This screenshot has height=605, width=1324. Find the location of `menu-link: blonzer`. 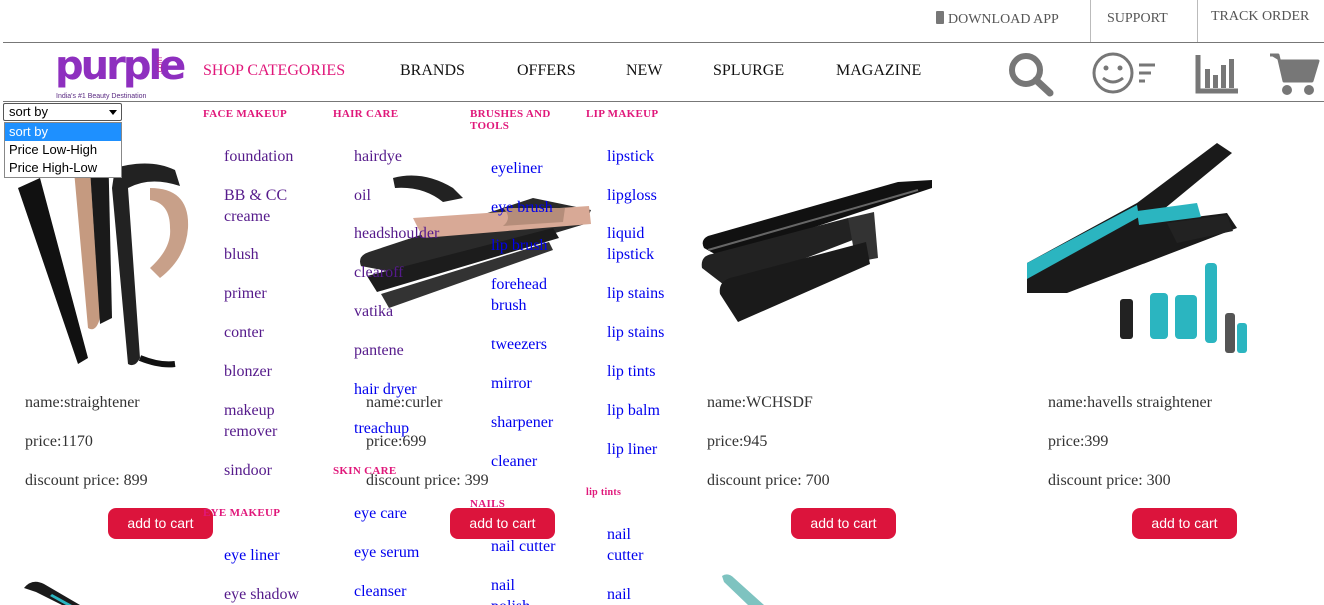

menu-link: blonzer is located at coordinates (248, 371).